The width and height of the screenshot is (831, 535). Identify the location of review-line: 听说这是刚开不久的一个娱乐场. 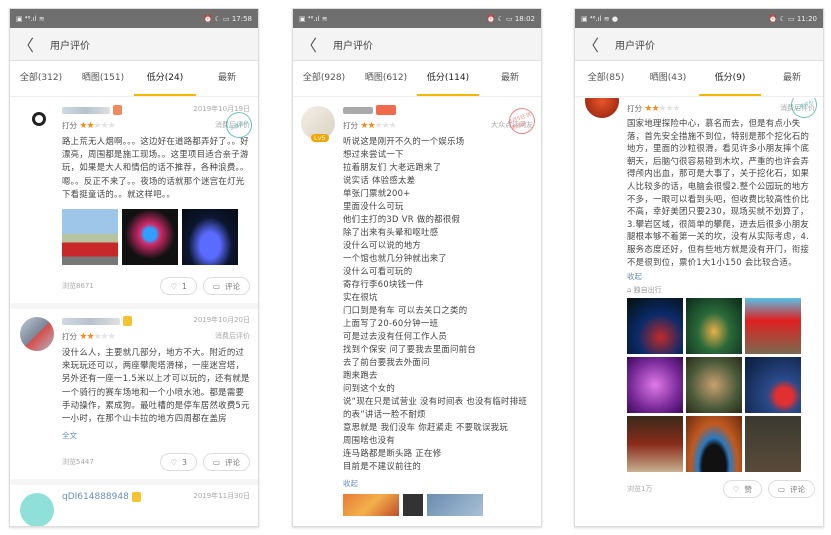
(404, 141).